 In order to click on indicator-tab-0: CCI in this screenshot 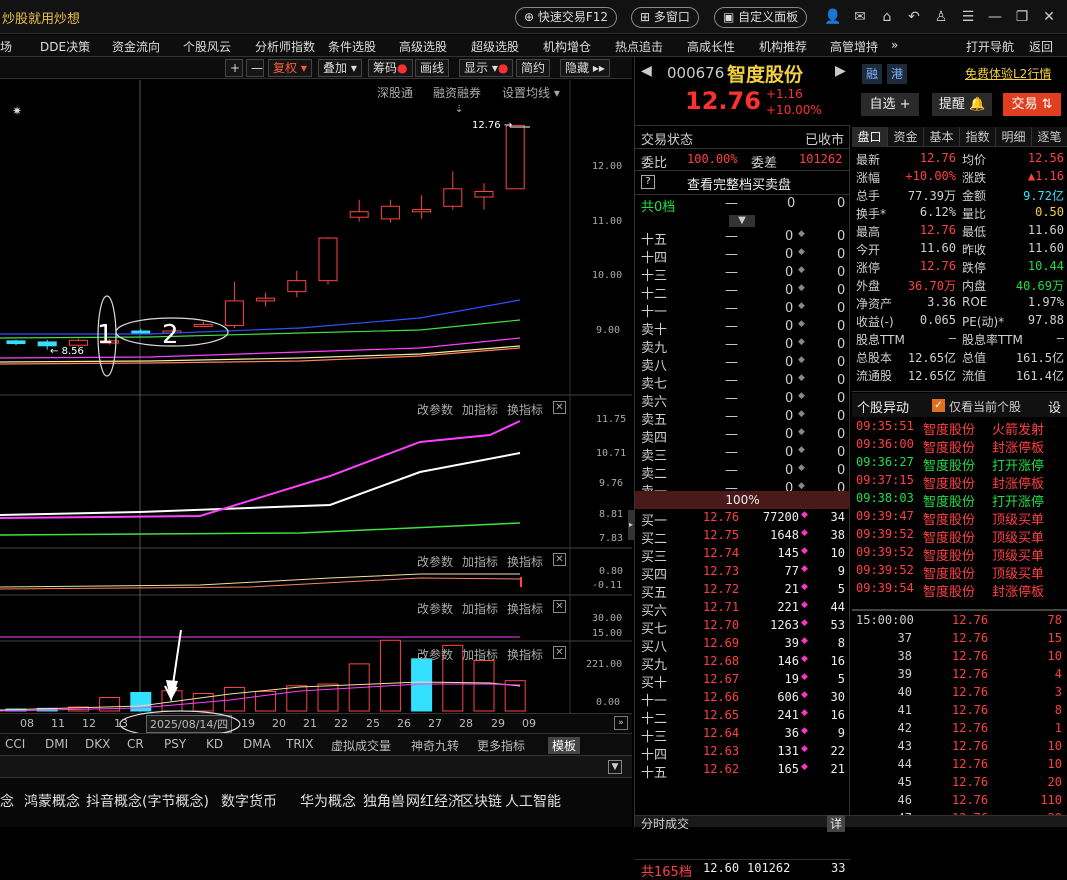, I will do `click(15, 744)`.